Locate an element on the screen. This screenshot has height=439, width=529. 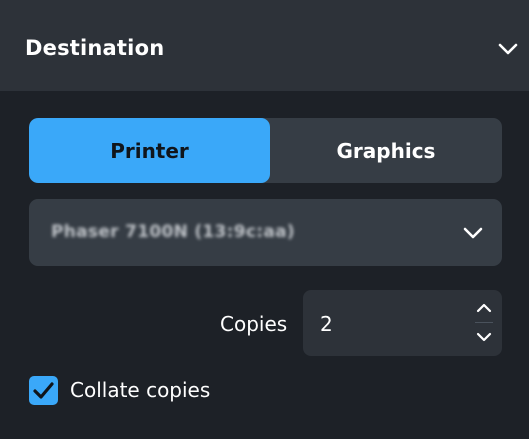
printer-select: Phaser 7100N (13:9c:aa) is located at coordinates (265, 232).